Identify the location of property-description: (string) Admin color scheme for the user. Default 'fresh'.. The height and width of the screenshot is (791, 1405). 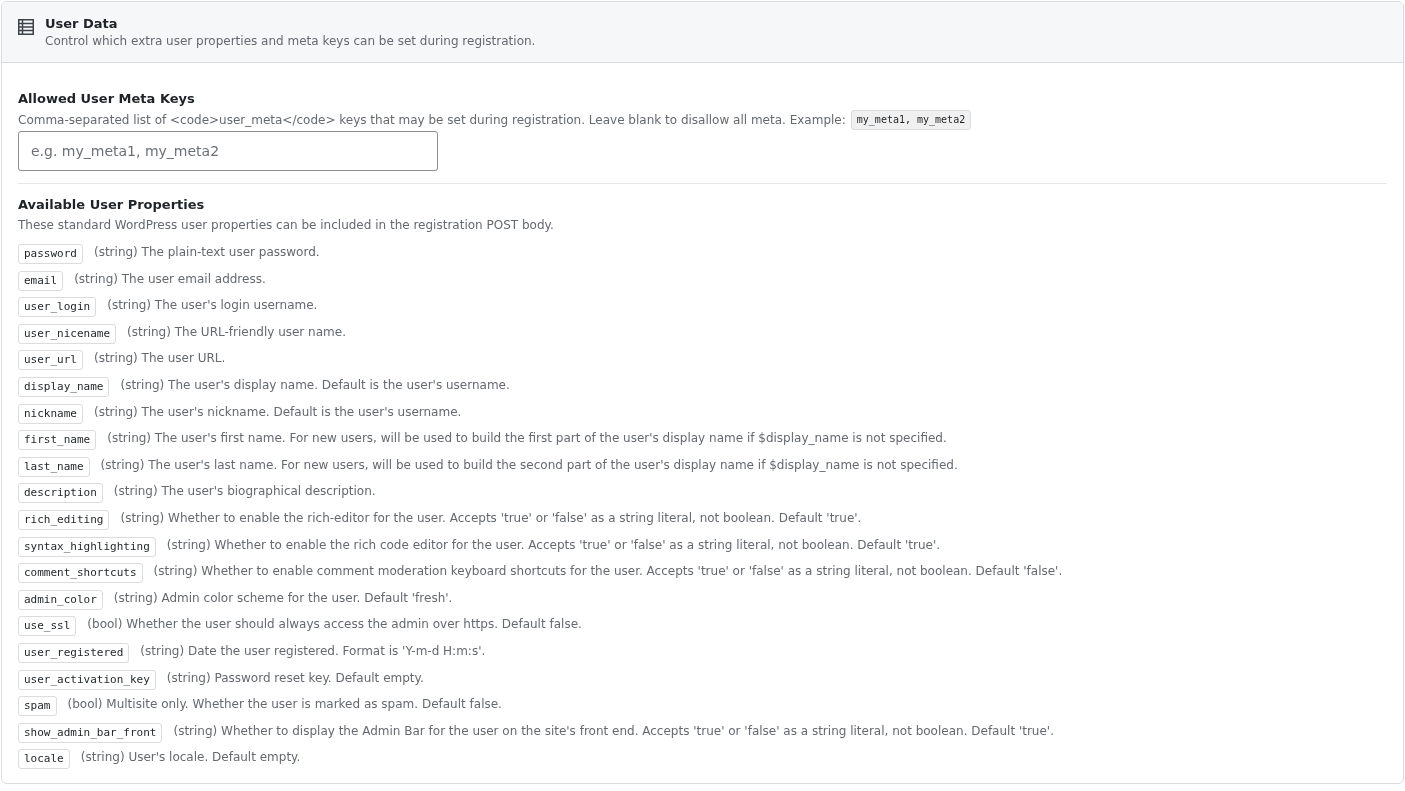
(283, 597).